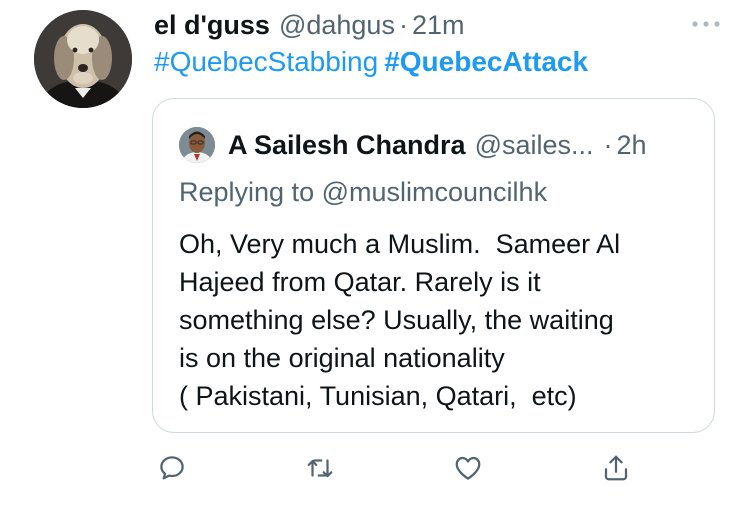 The height and width of the screenshot is (507, 750). I want to click on quoted-text-line: something else? Usually, the waiting, so click(396, 320).